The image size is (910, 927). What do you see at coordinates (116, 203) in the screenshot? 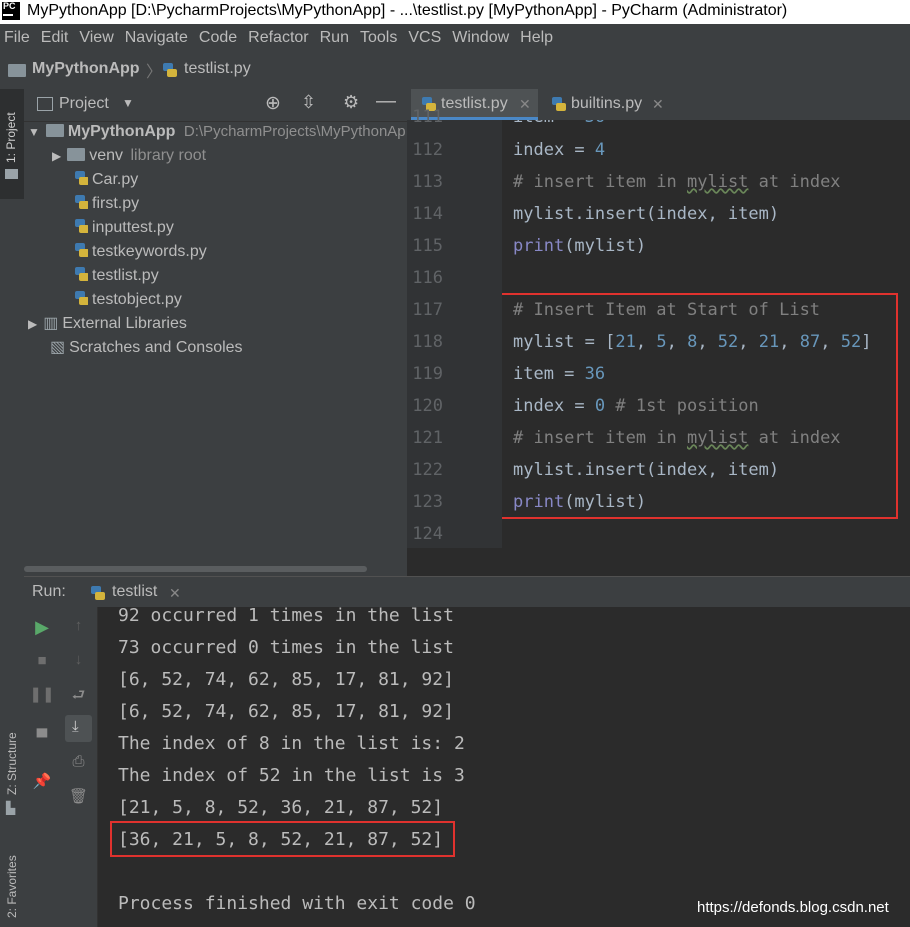
I see `file-name: first.py` at bounding box center [116, 203].